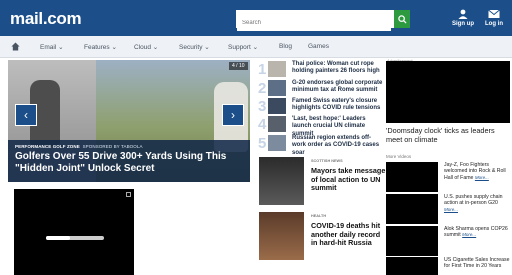  What do you see at coordinates (262, 88) in the screenshot?
I see `news-number: 2` at bounding box center [262, 88].